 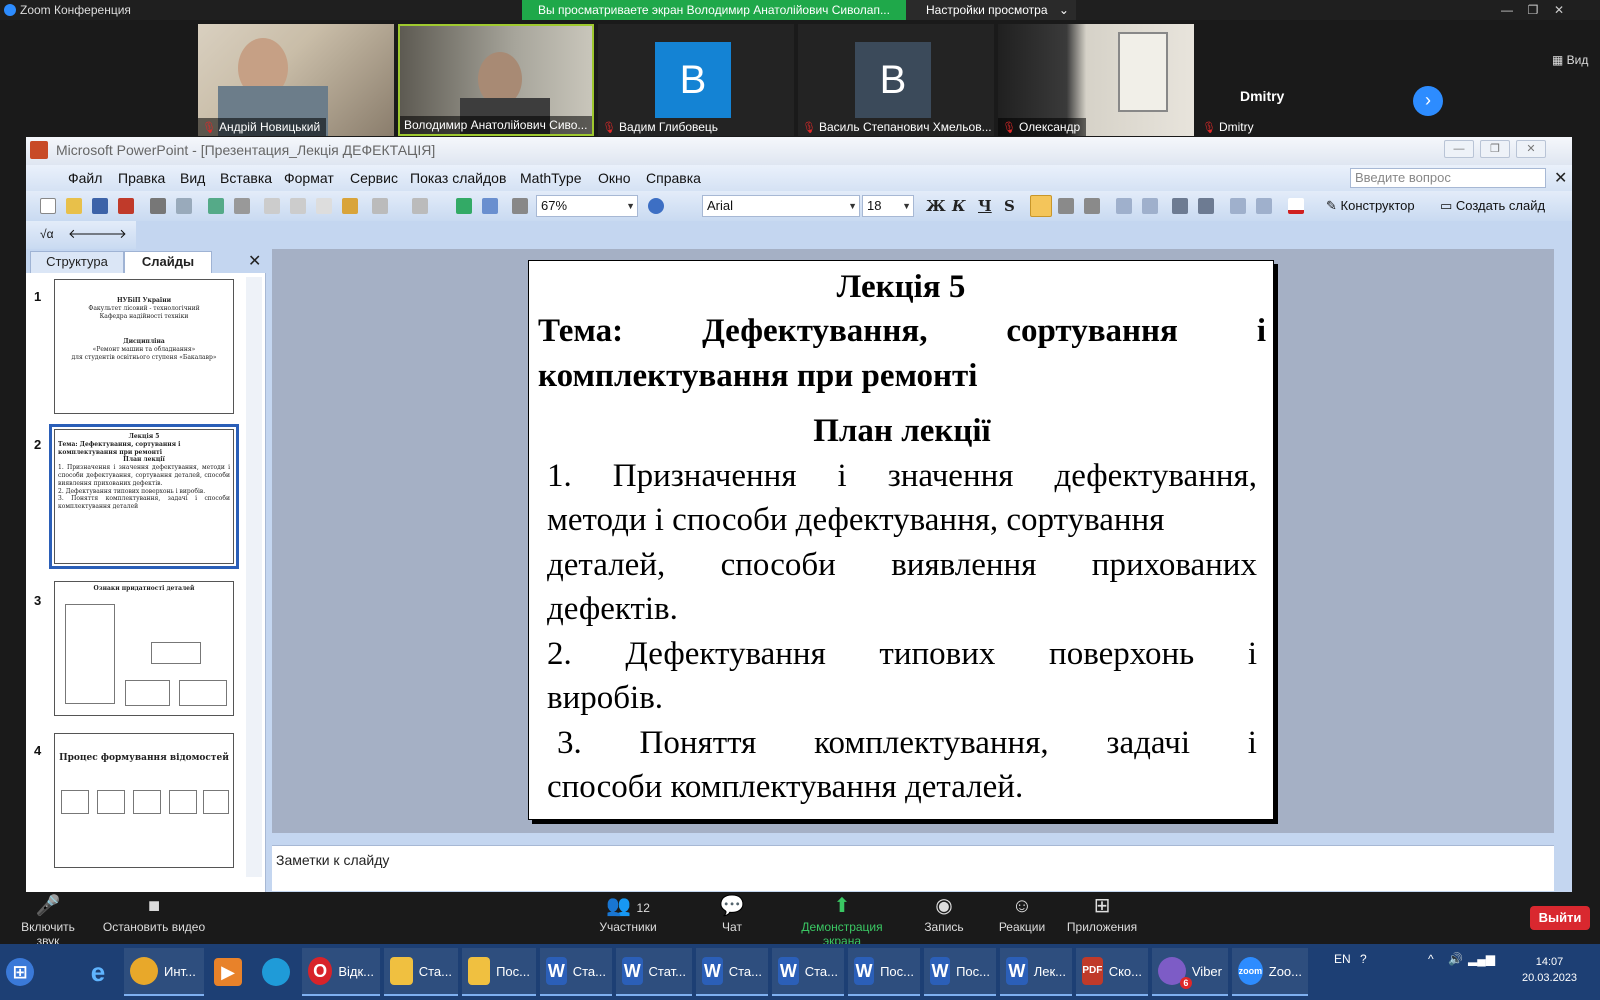 I want to click on insert-table-icon, so click(x=490, y=206).